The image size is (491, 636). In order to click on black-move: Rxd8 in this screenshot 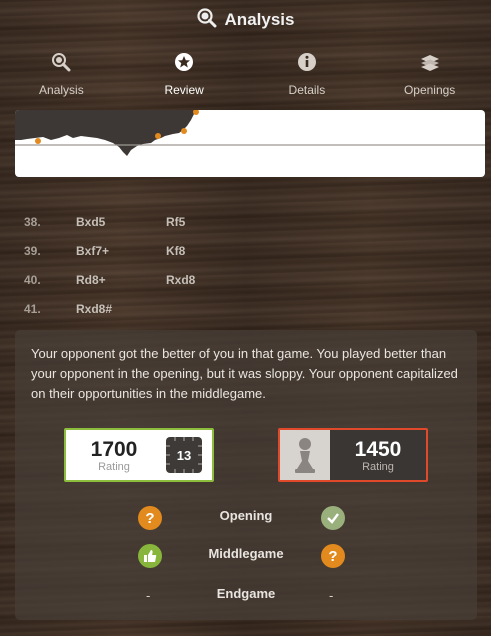, I will do `click(211, 280)`.